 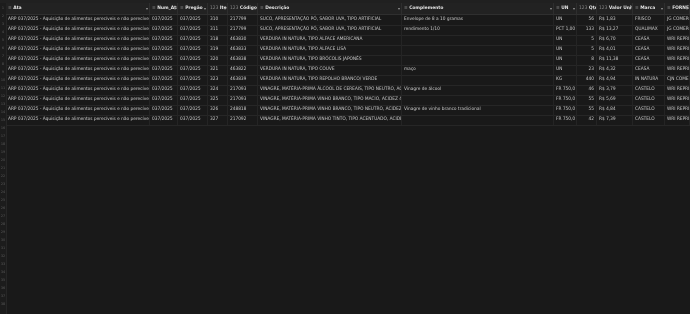 What do you see at coordinates (649, 30) in the screenshot?
I see `cell-marca: QUALIMAX` at bounding box center [649, 30].